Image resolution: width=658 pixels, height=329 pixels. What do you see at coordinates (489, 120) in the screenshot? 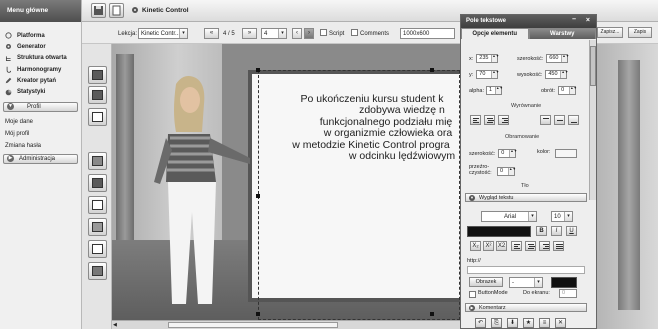
I see `align-center-button` at bounding box center [489, 120].